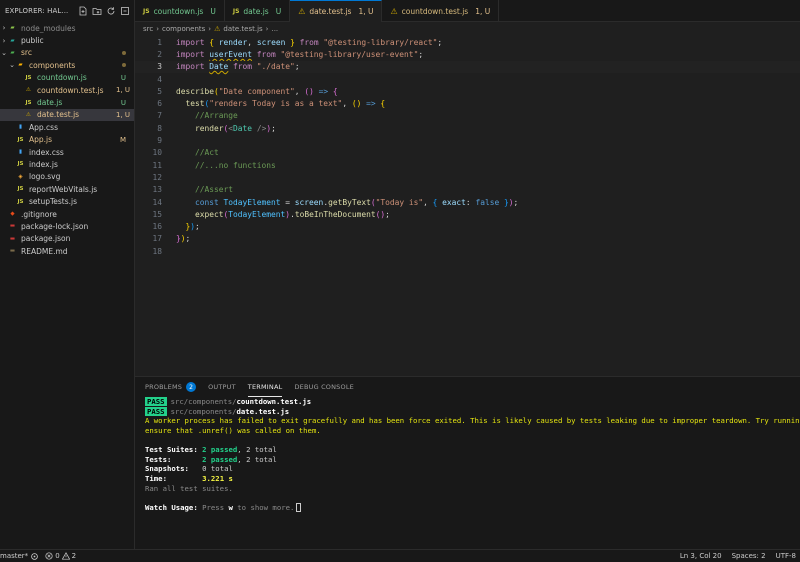 The width and height of the screenshot is (800, 562). I want to click on summary-label: Tests:, so click(174, 459).